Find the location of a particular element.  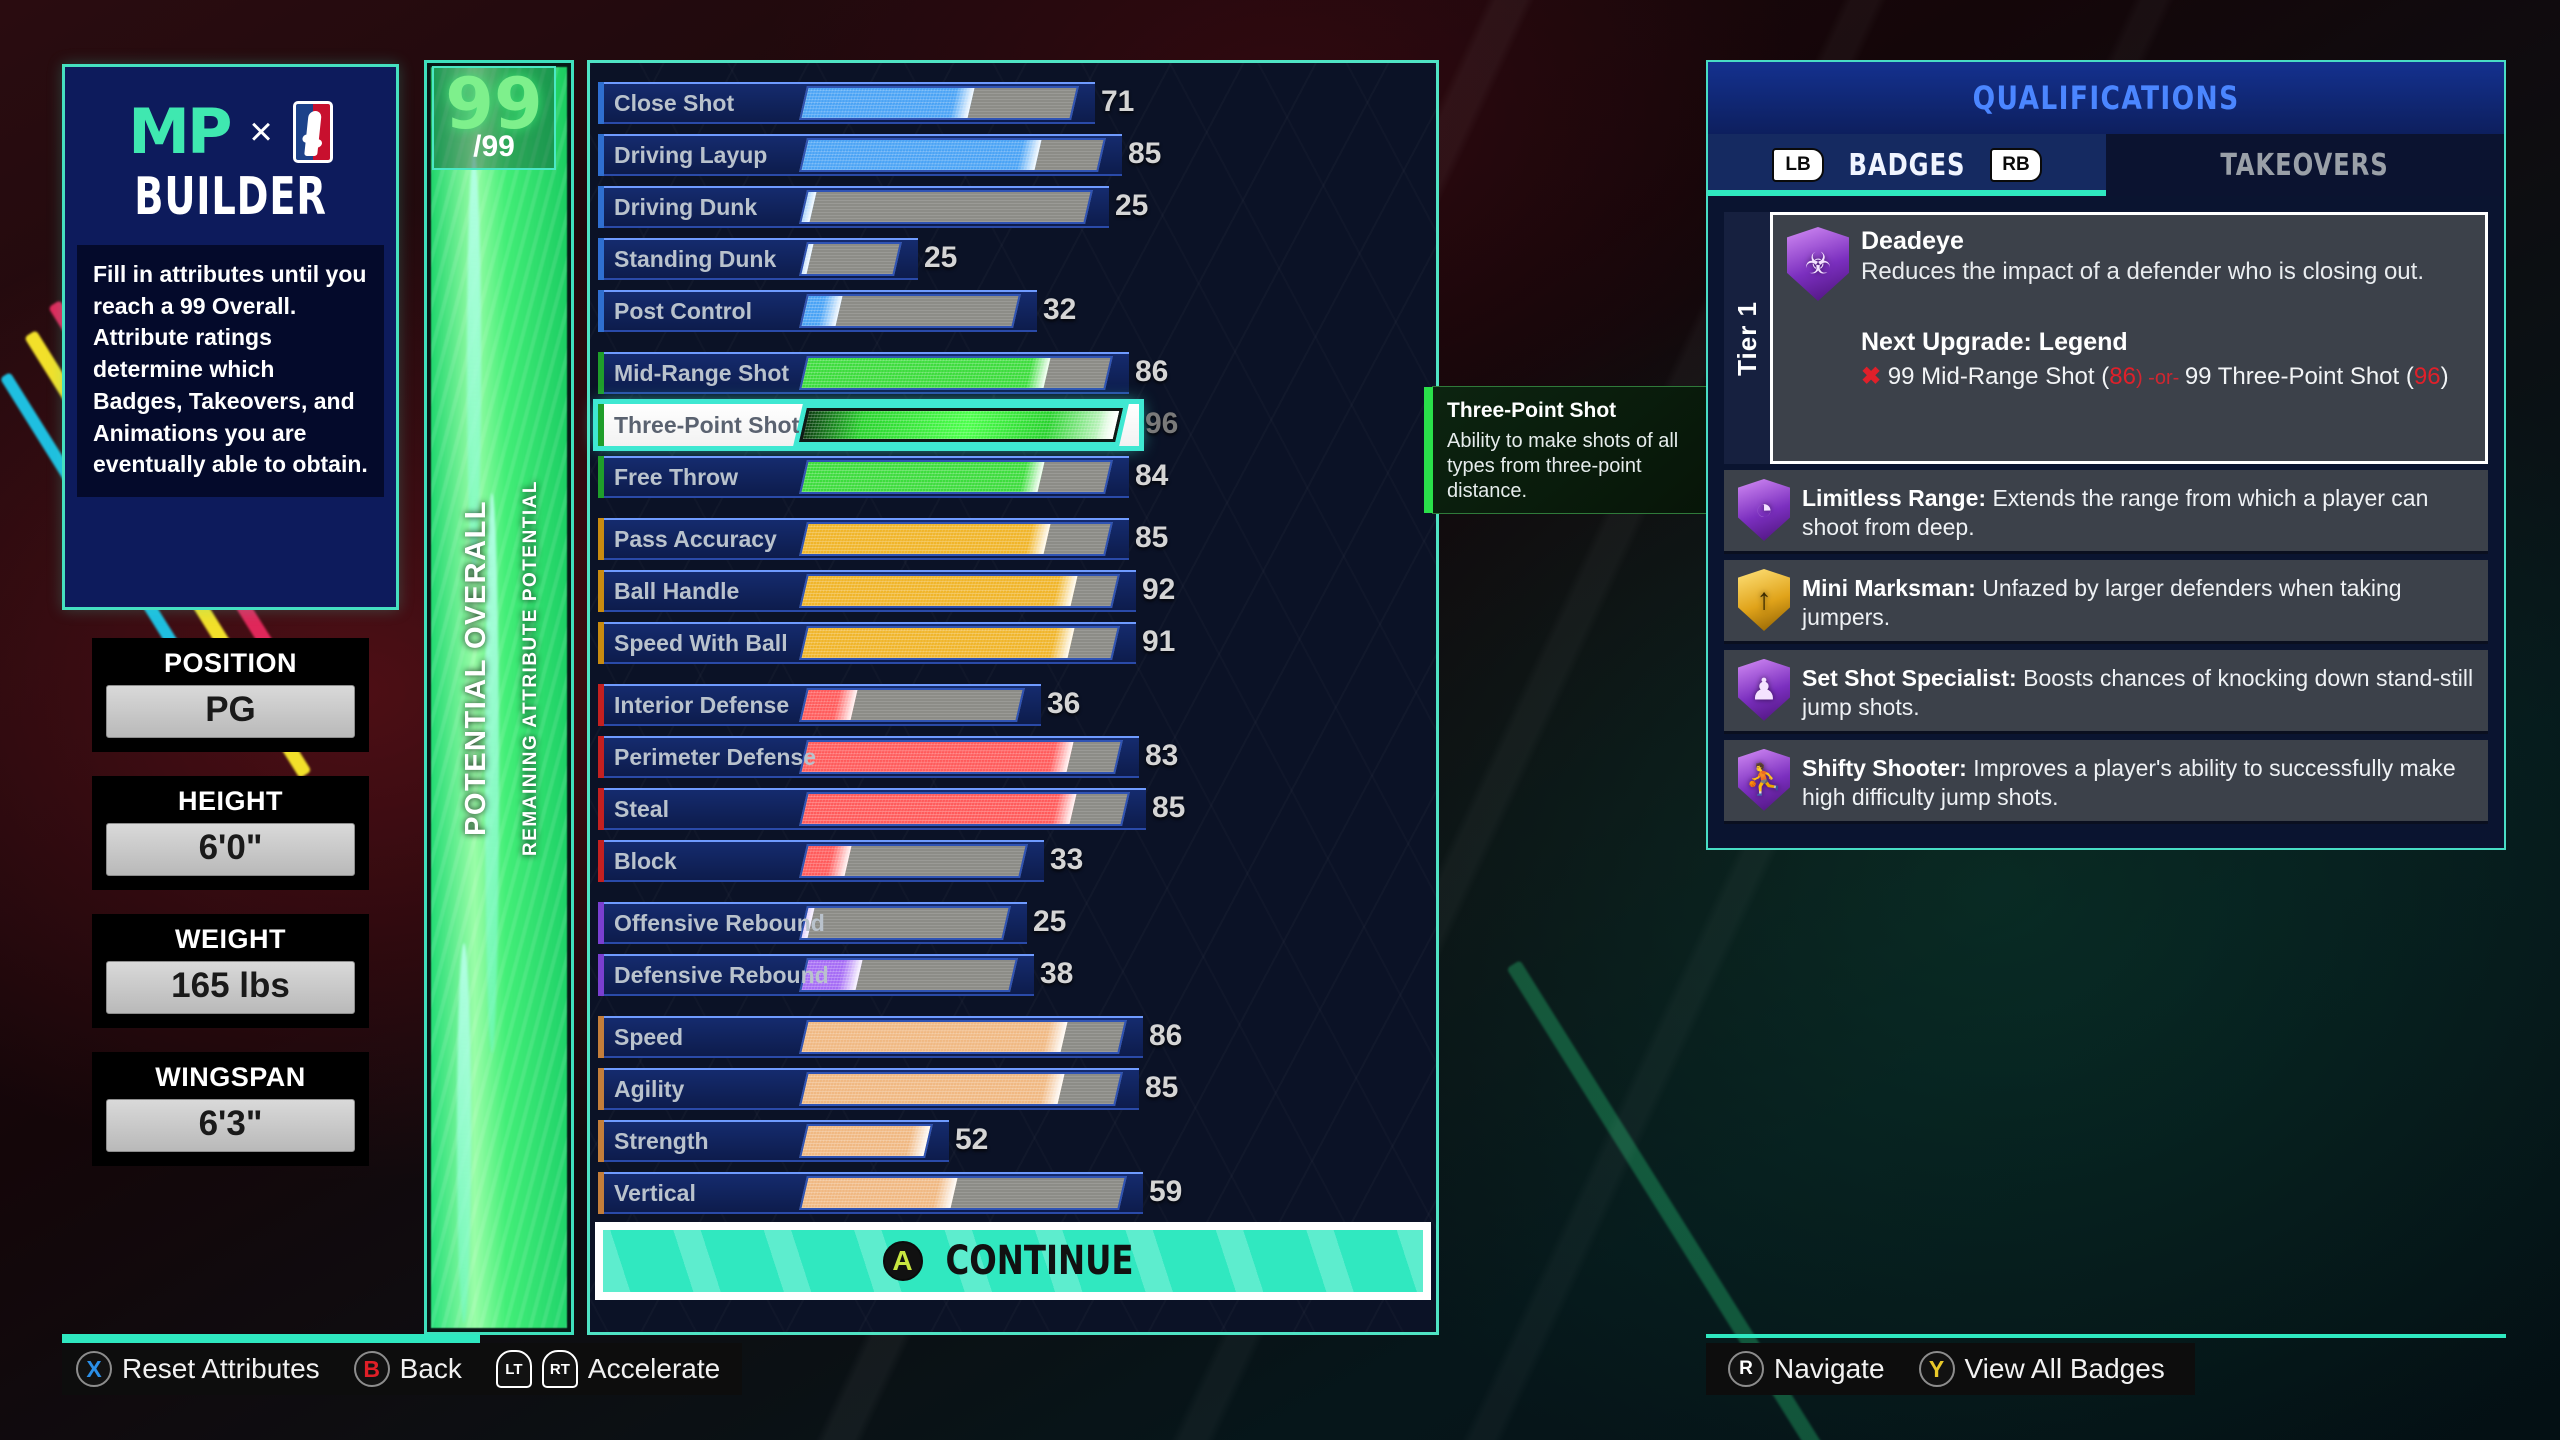

tier-label: Tier 1 is located at coordinates (1746, 338).